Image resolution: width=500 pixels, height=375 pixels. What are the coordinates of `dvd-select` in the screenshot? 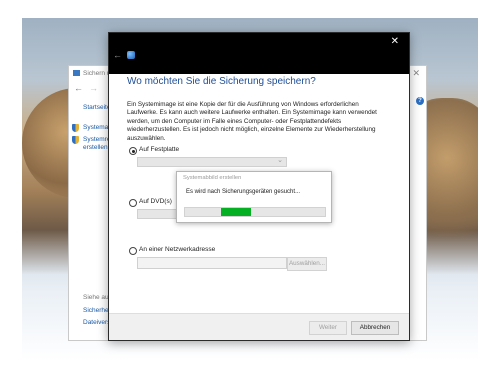 It's located at (158, 214).